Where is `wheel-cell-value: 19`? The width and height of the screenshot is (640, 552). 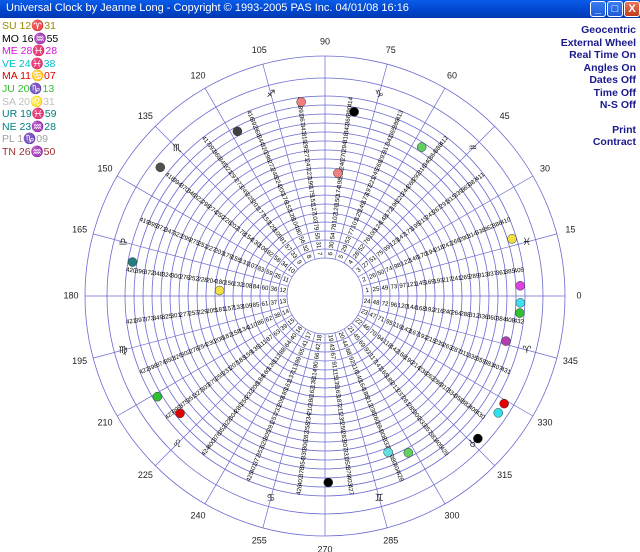 wheel-cell-value: 19 is located at coordinates (330, 338).